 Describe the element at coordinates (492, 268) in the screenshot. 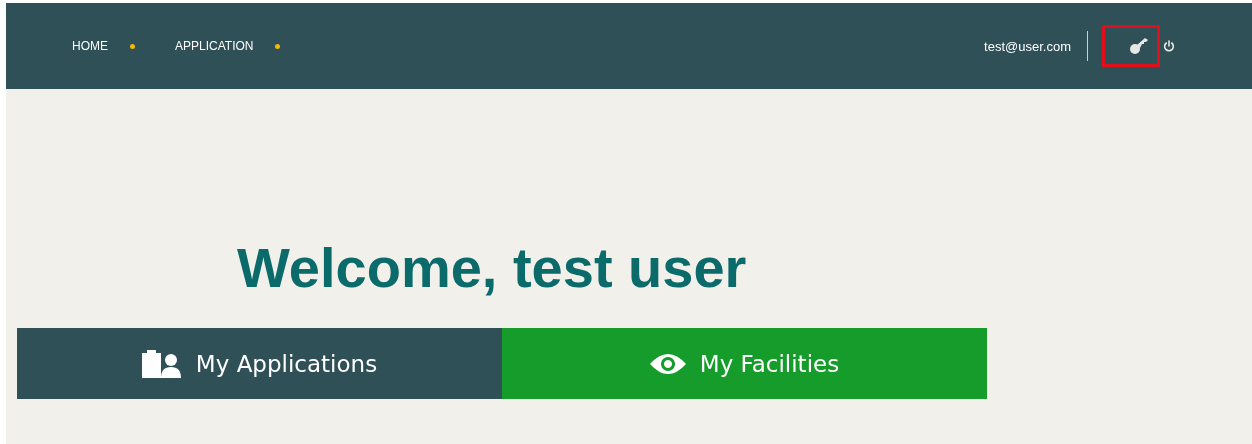

I see `welcome-heading: Welcome, test user` at that location.